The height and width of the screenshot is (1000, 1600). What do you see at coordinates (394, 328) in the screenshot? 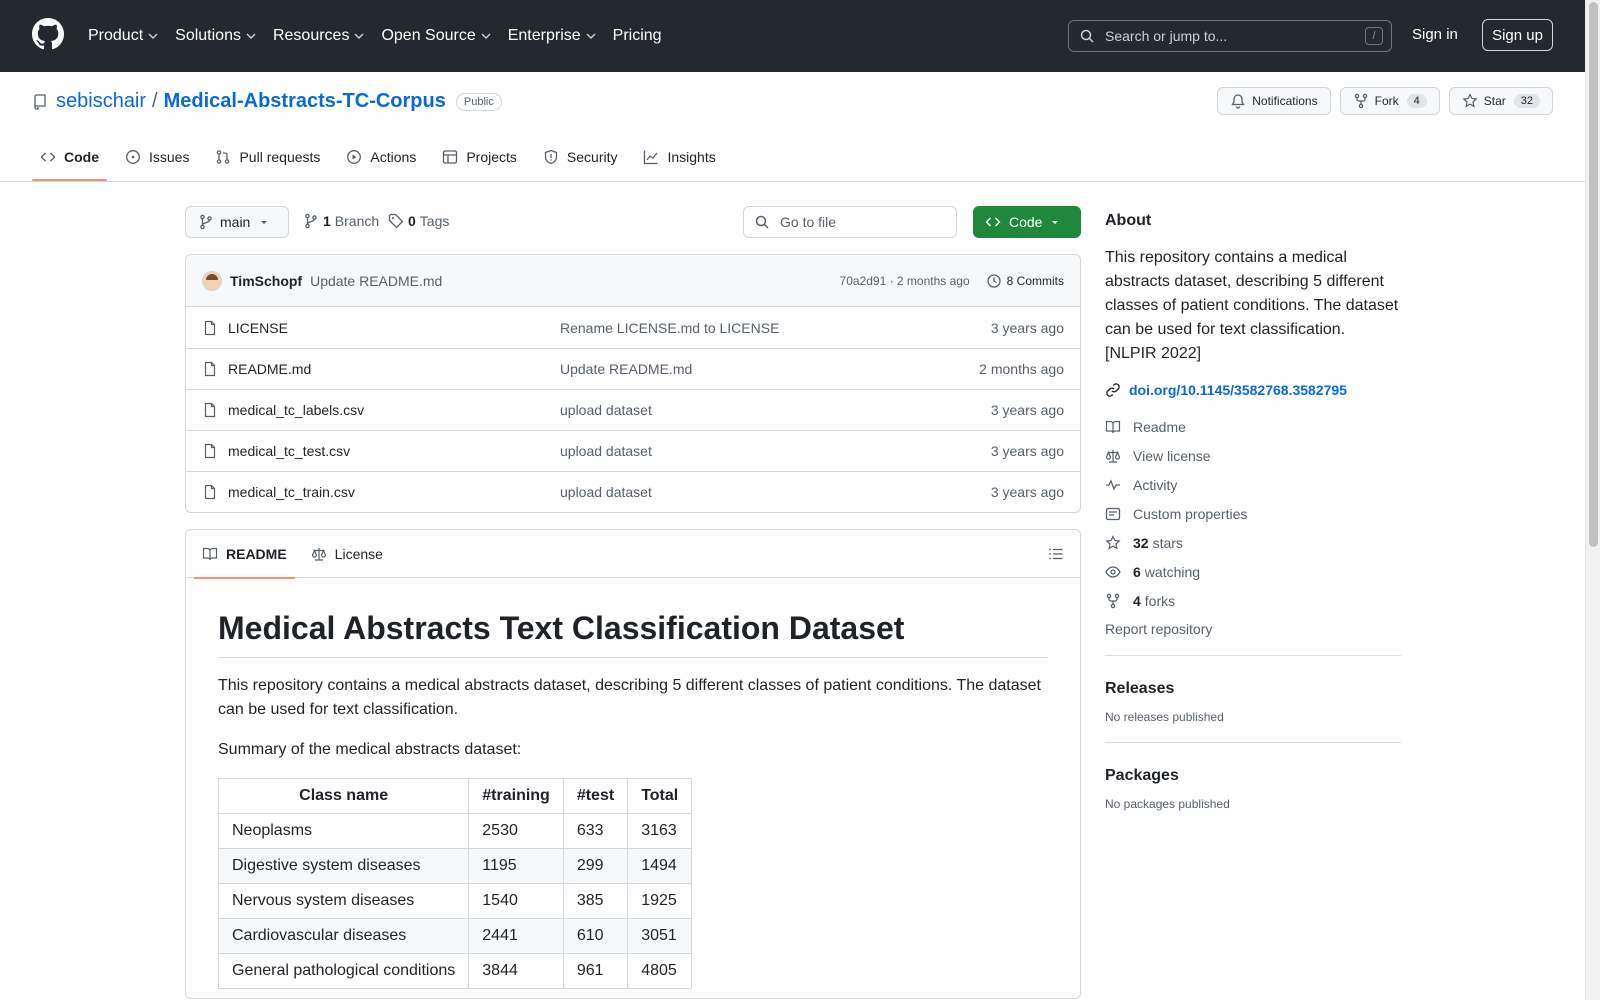
I see `file-name-link: LICENSE` at bounding box center [394, 328].